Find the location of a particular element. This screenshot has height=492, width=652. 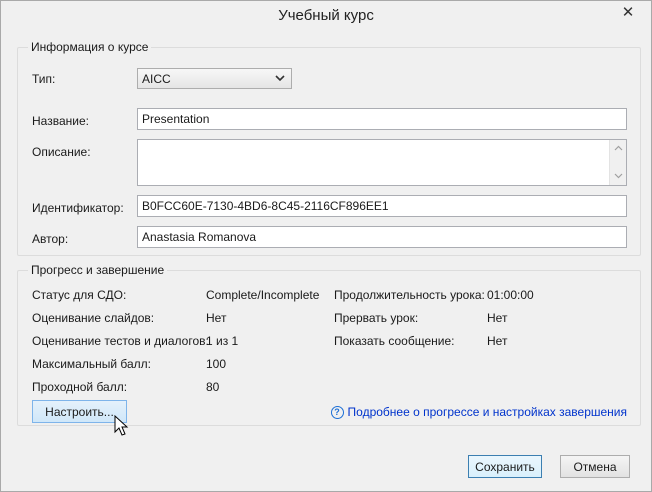

mouse-pointer-icon is located at coordinates (121, 425).